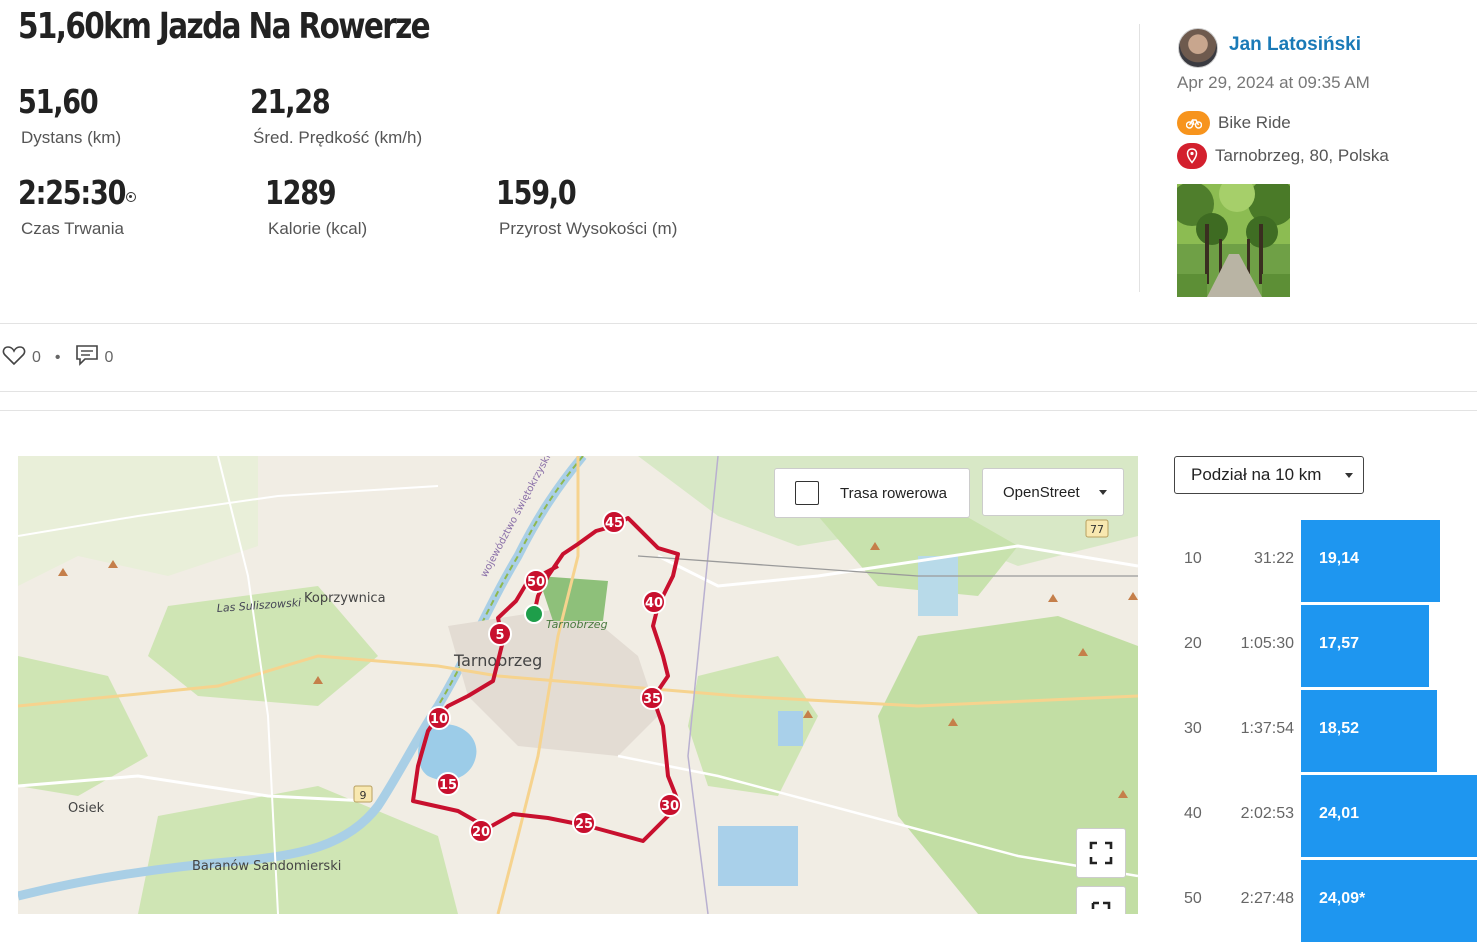  I want to click on svg-text: 45, so click(614, 523).